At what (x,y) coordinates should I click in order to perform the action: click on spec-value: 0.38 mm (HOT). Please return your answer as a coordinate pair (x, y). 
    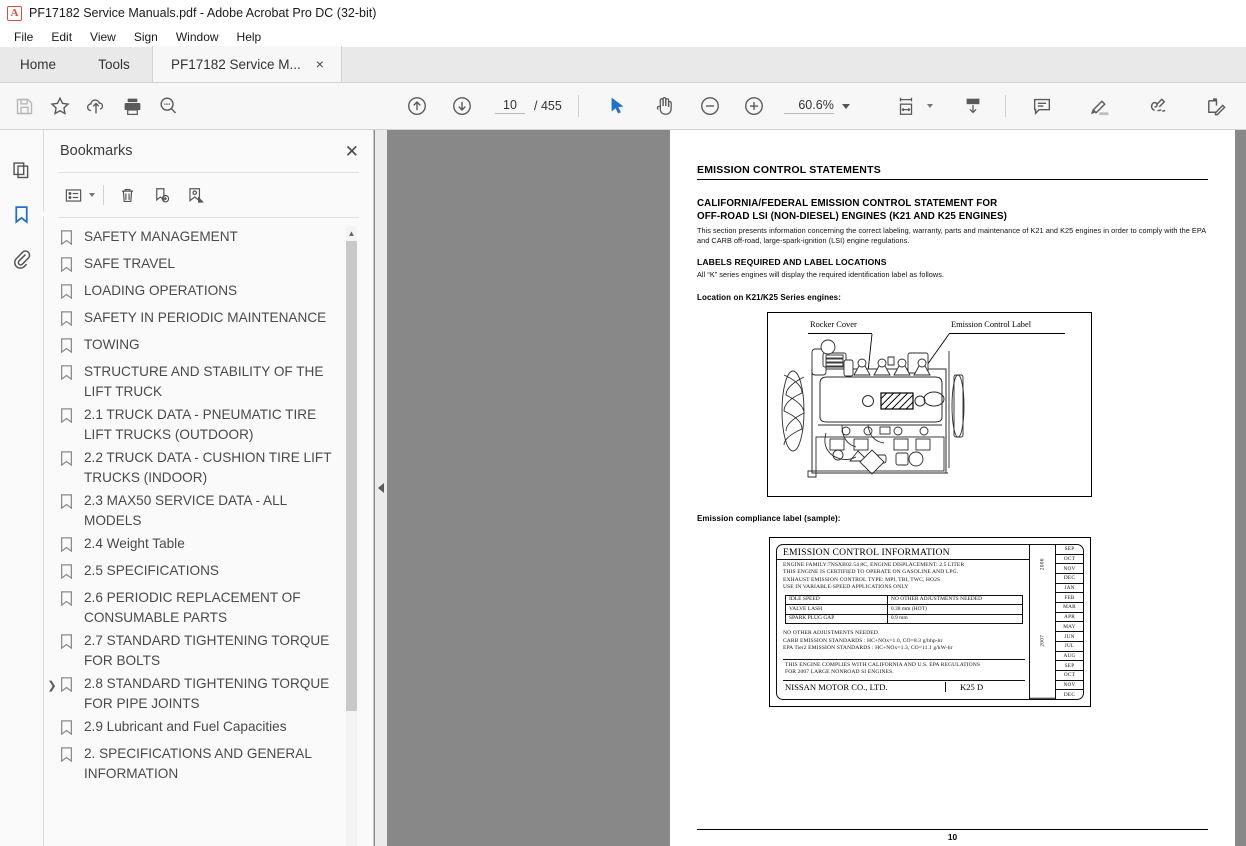
    Looking at the image, I should click on (955, 609).